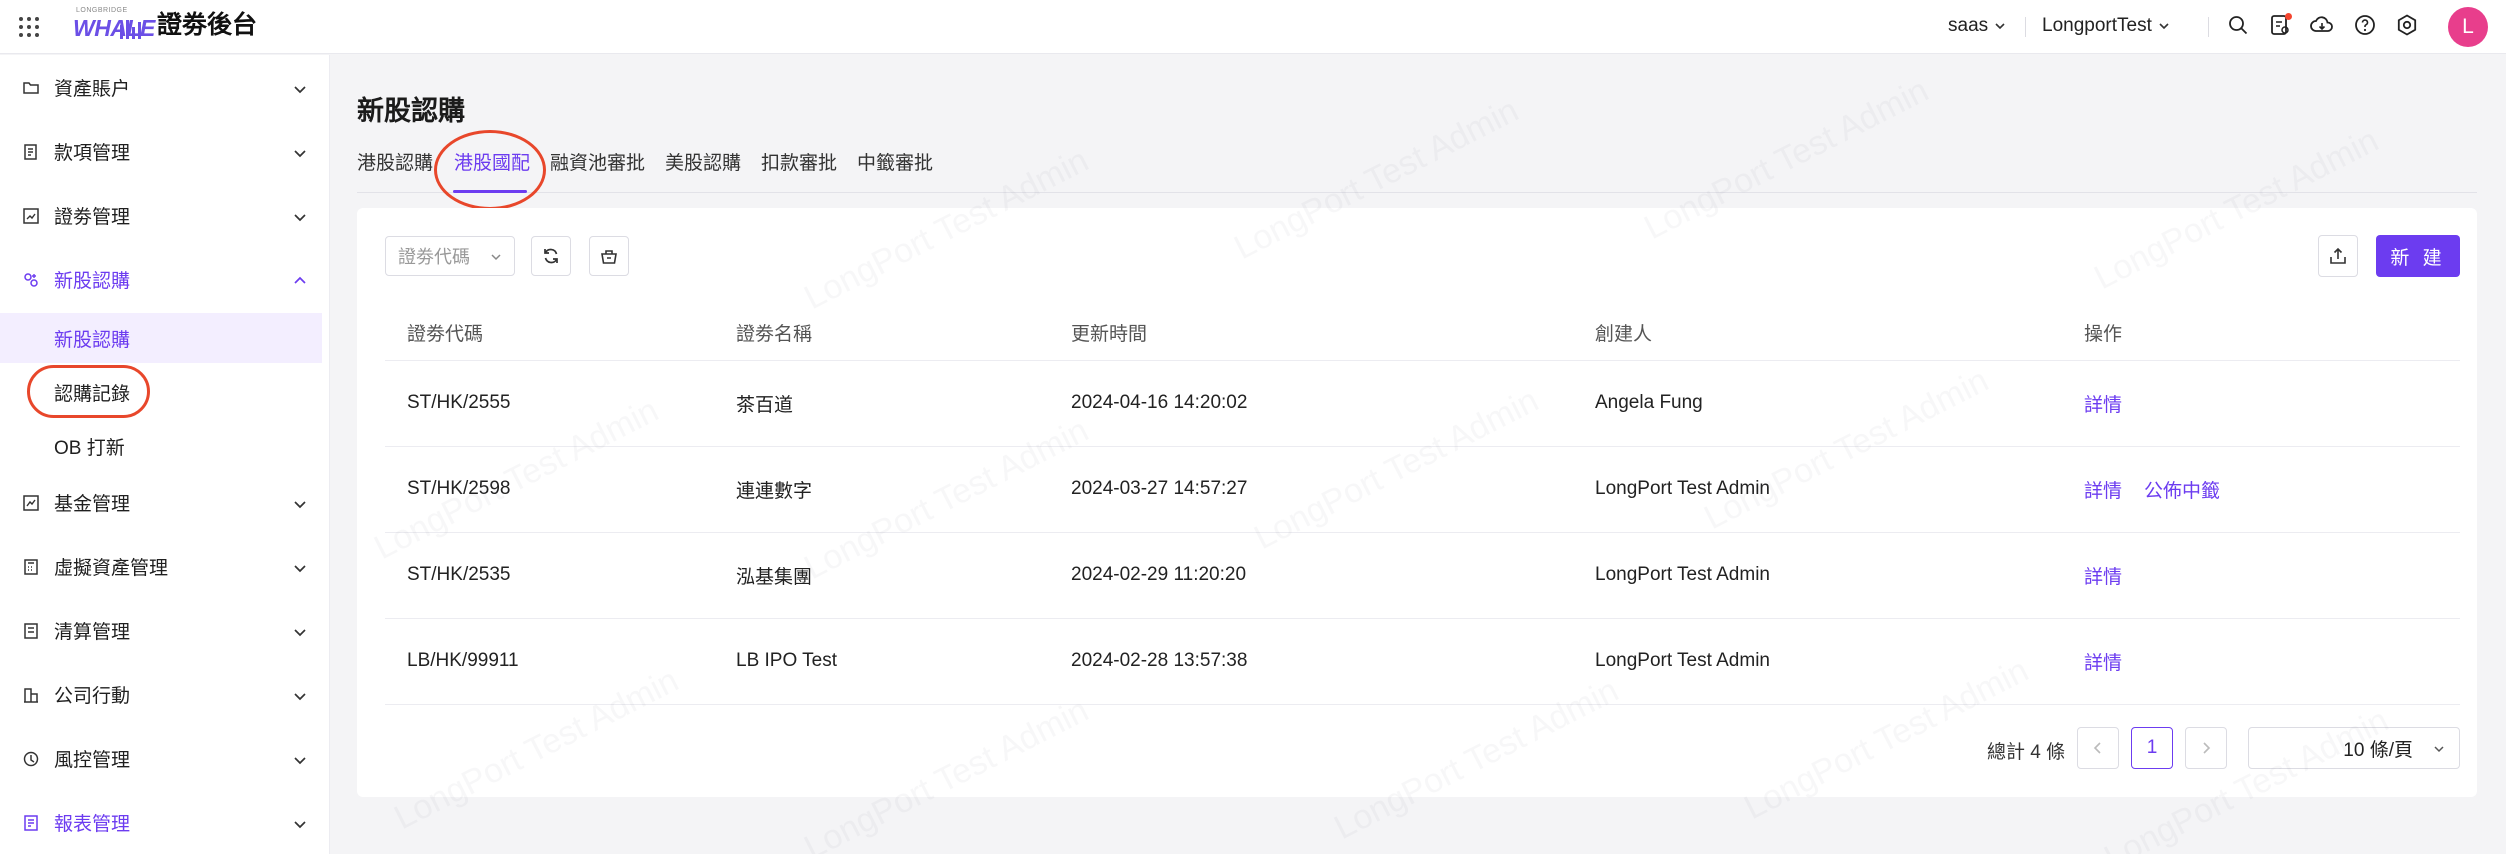 This screenshot has width=2506, height=854. Describe the element at coordinates (1422, 333) in the screenshot. I see `table-header-row: 證劵代碼 證劵名稱 更新時間 創建人 操作` at that location.